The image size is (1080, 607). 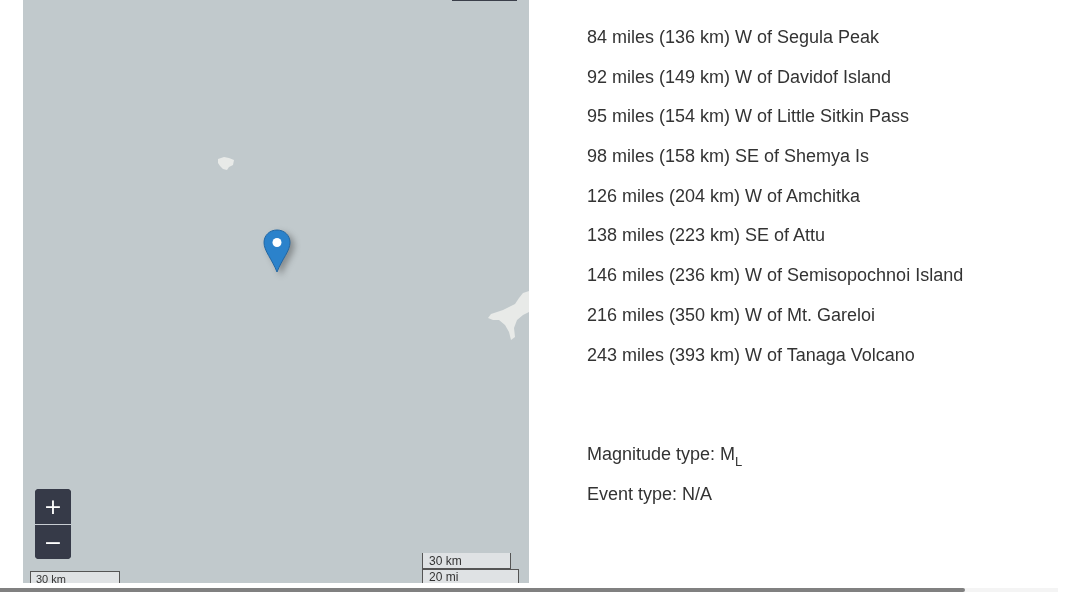 I want to click on nearby-place: 98 miles (158 km) SE of Shemya Is, so click(x=729, y=157).